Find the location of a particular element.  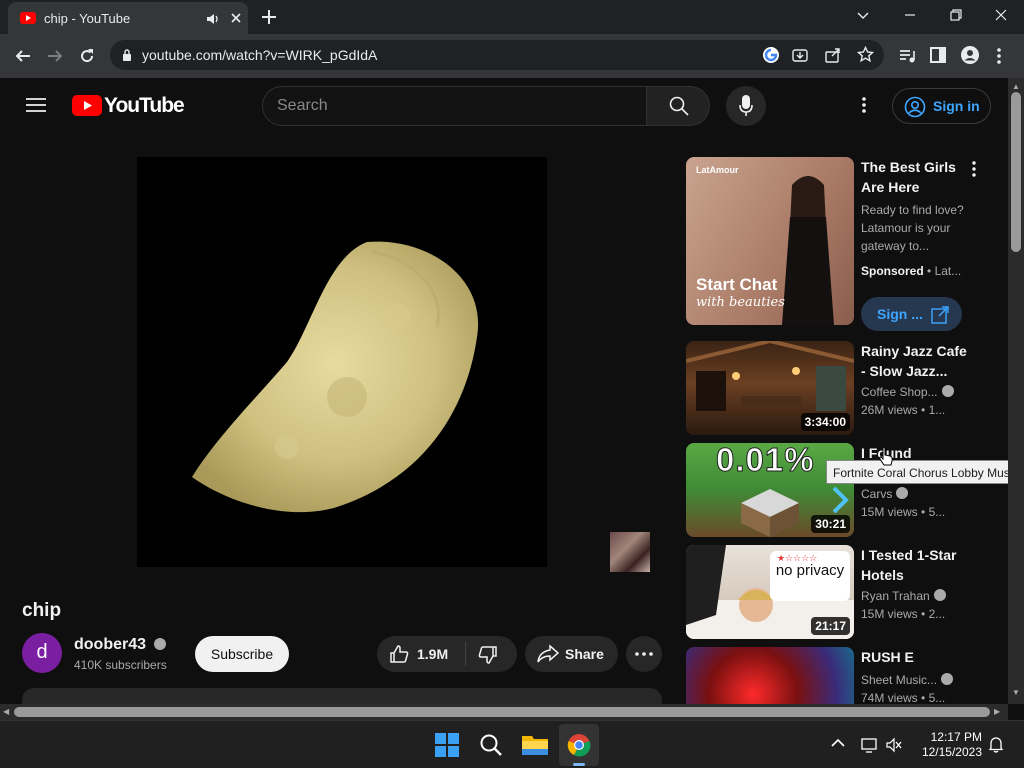

subscribe-button: Subscribe is located at coordinates (242, 654).